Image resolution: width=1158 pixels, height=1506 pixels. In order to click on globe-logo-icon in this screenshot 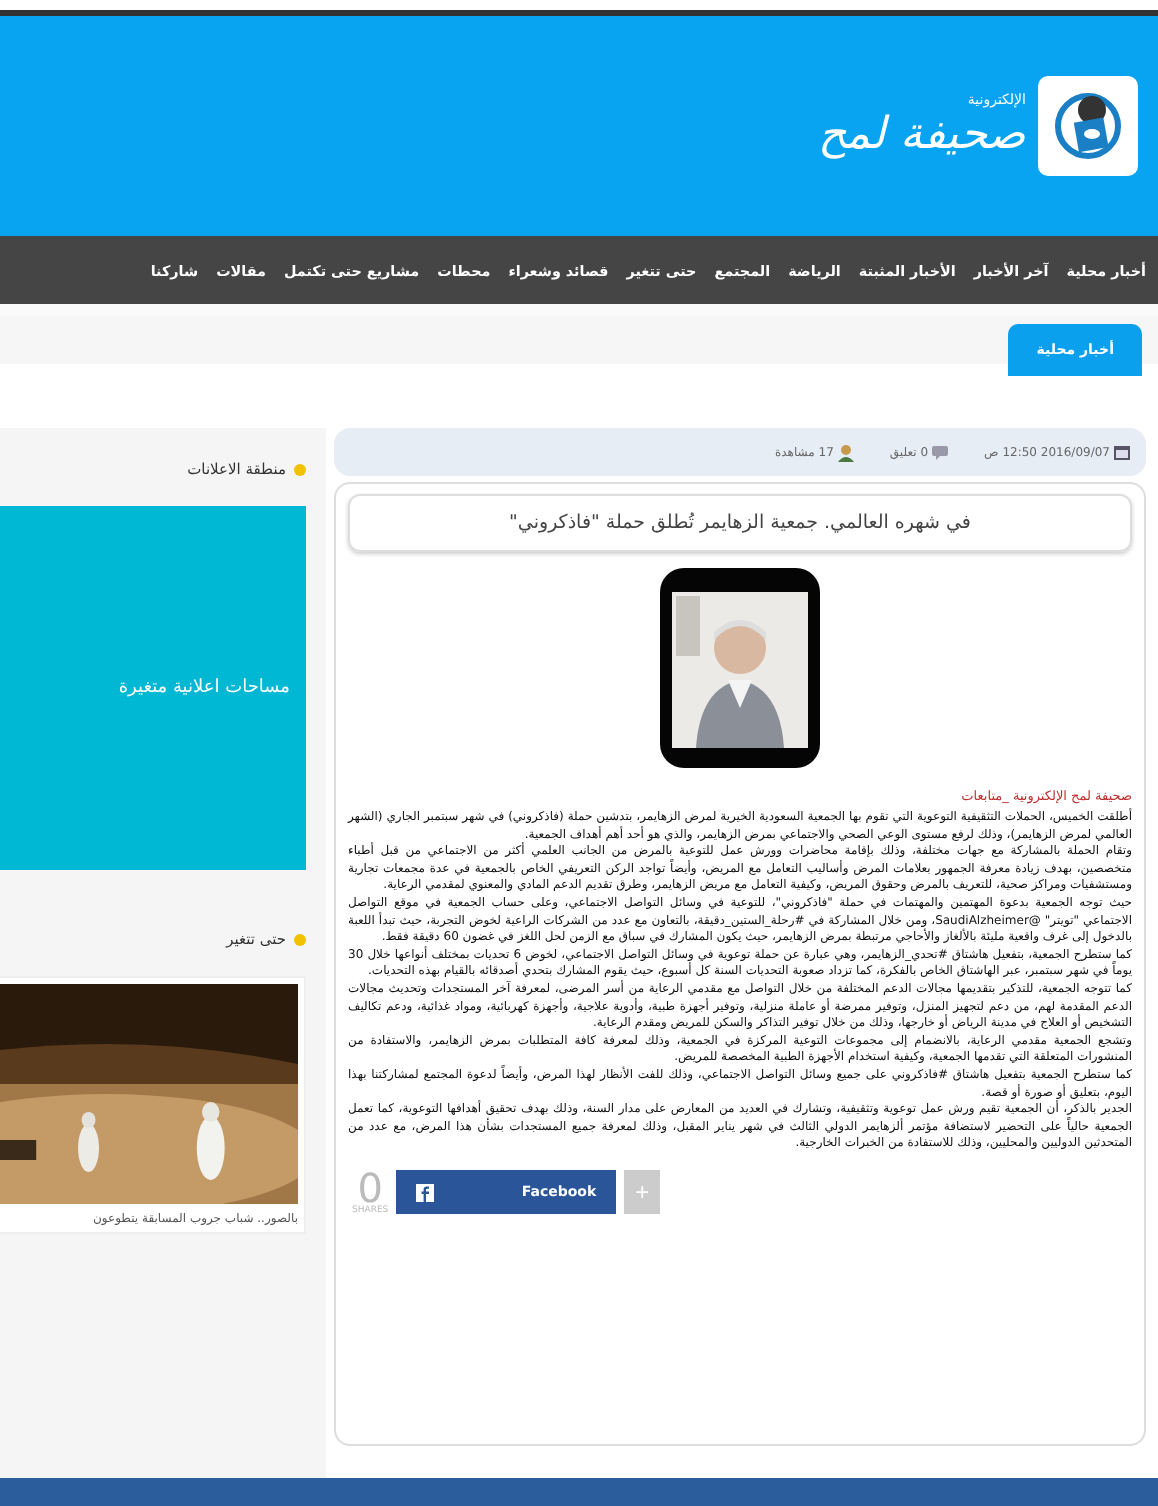, I will do `click(1088, 126)`.